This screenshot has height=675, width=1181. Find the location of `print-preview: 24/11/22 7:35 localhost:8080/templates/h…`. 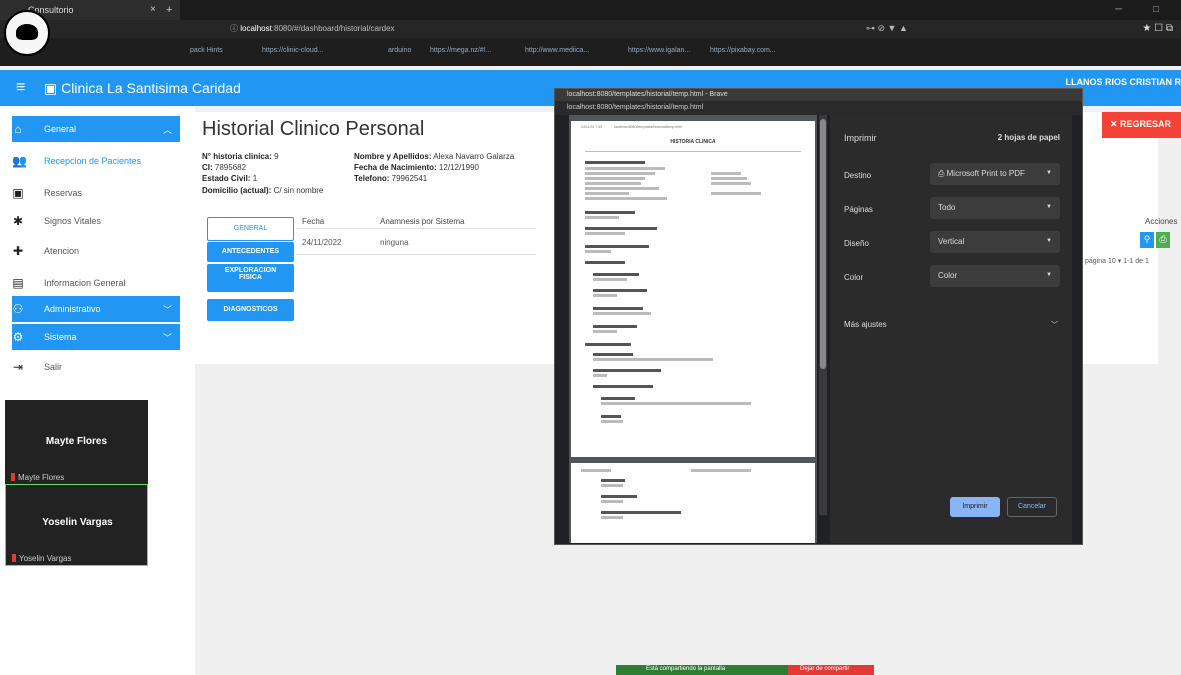

print-preview: 24/11/22 7:35 localhost:8080/templates/h… is located at coordinates (693, 329).